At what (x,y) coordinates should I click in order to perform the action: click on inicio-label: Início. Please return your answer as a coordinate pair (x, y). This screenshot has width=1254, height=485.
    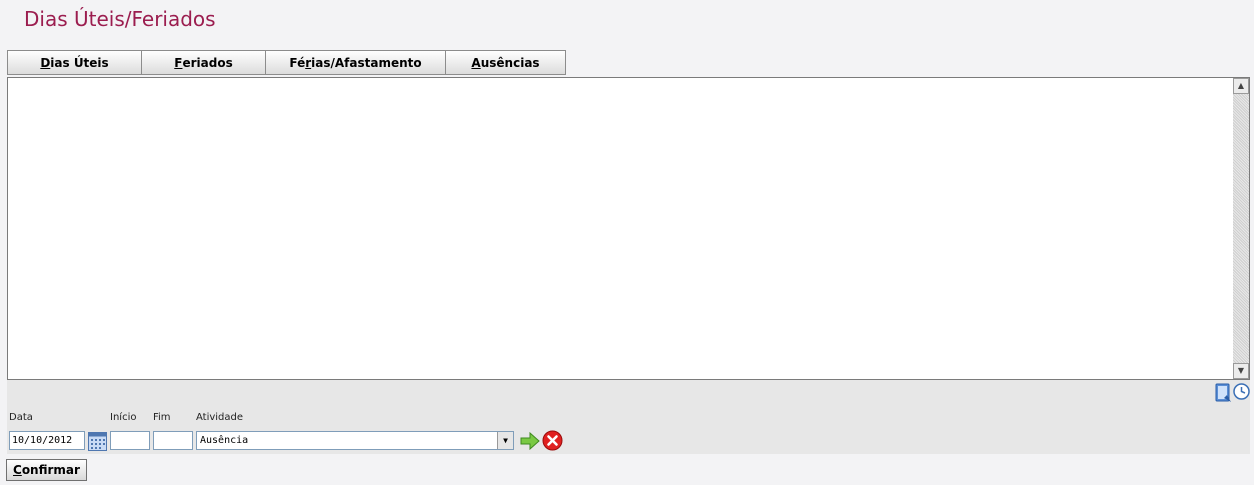
    Looking at the image, I should click on (123, 417).